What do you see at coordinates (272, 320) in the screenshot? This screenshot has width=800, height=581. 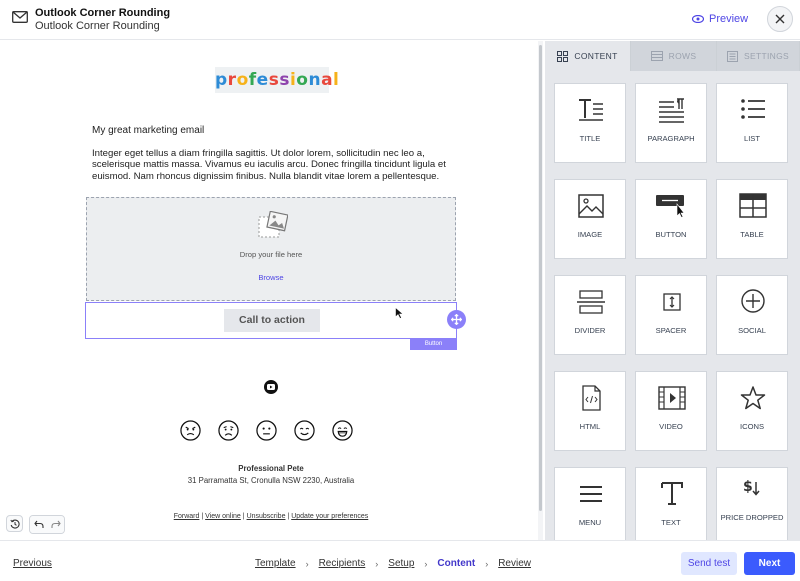 I see `call-to-action-button: Call to action` at bounding box center [272, 320].